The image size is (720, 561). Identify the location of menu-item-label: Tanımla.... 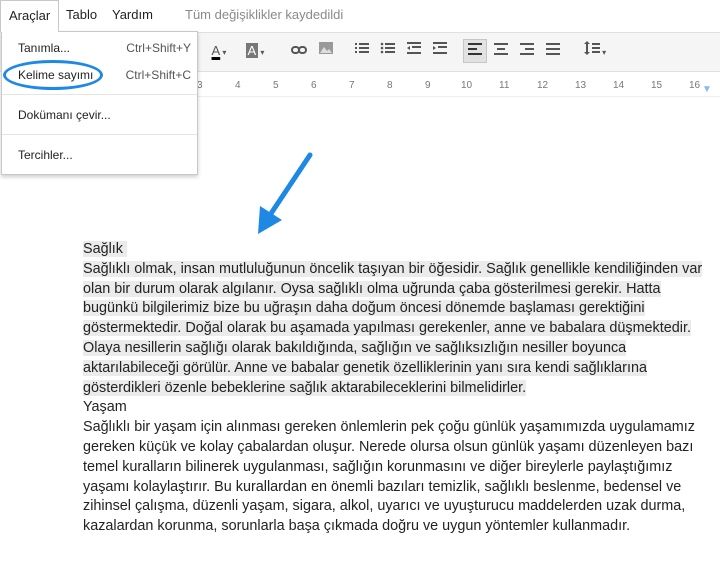
(44, 48).